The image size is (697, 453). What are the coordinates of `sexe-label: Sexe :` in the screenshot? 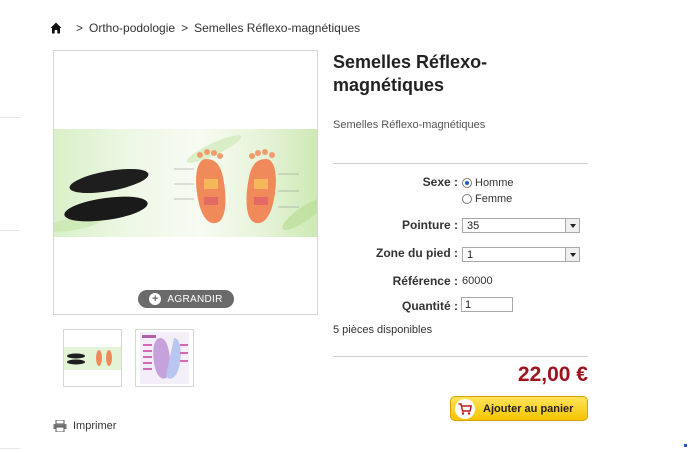 It's located at (440, 182).